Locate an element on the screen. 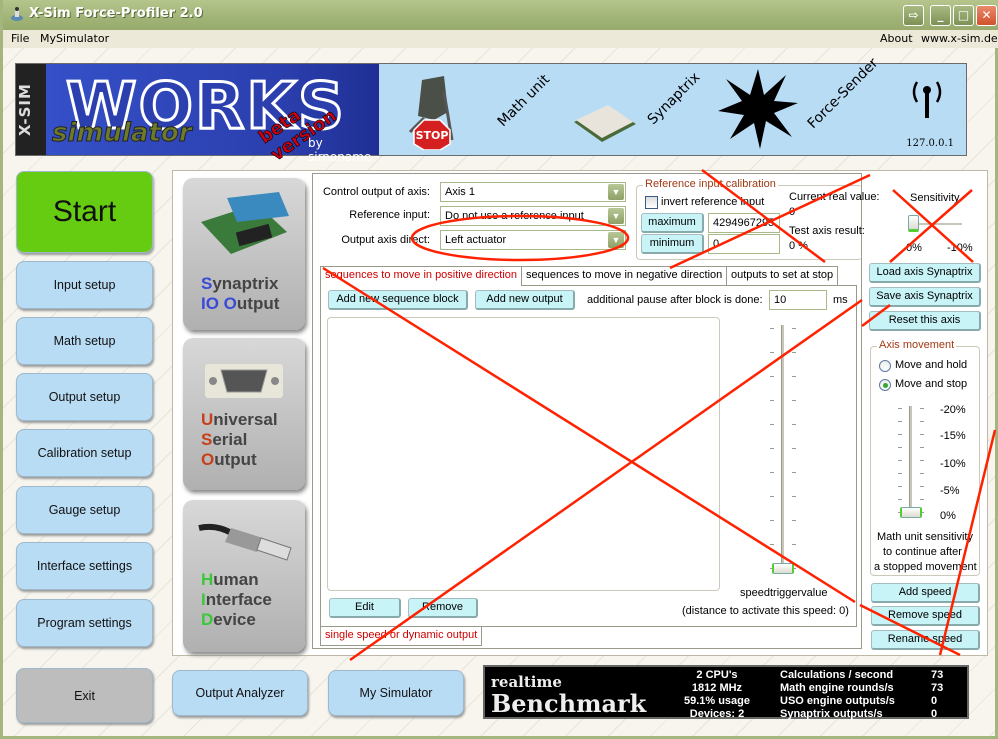 The width and height of the screenshot is (998, 739). close-button: ✕ is located at coordinates (986, 15).